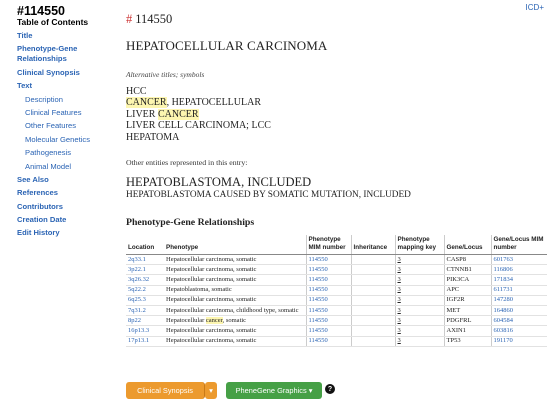 This screenshot has width=554, height=415. I want to click on location-cell: 2q33.1, so click(145, 260).